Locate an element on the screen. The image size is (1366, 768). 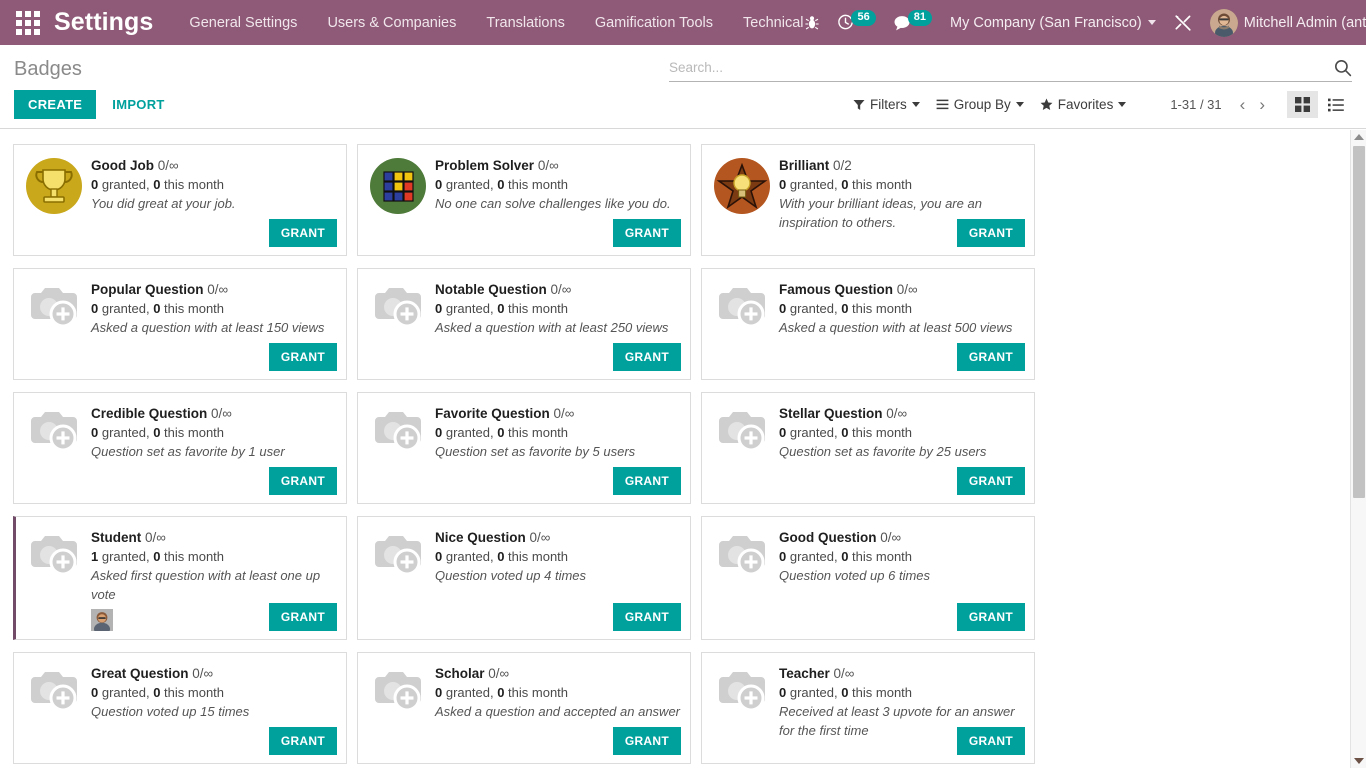
pager-value: 1-31 / 31 is located at coordinates (1196, 104).